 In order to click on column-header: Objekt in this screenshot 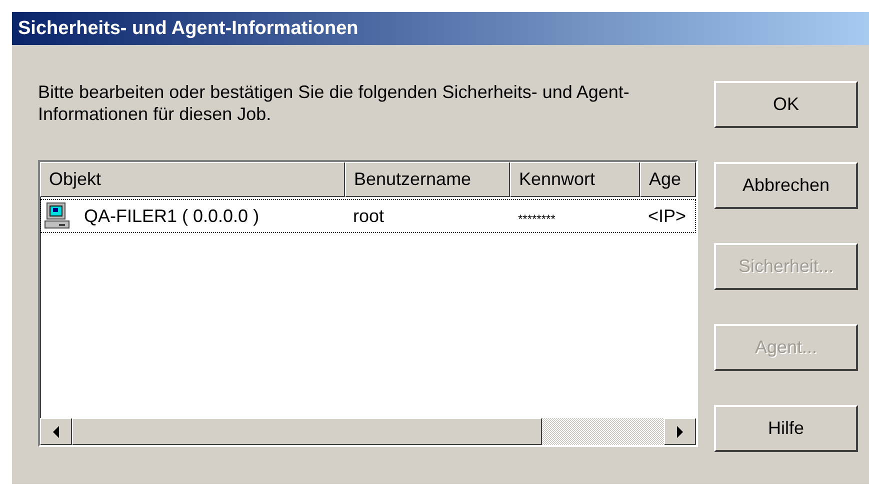, I will do `click(192, 179)`.